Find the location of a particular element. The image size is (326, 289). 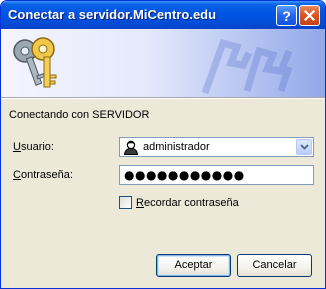

username-label-accesskey: U is located at coordinates (17, 147).